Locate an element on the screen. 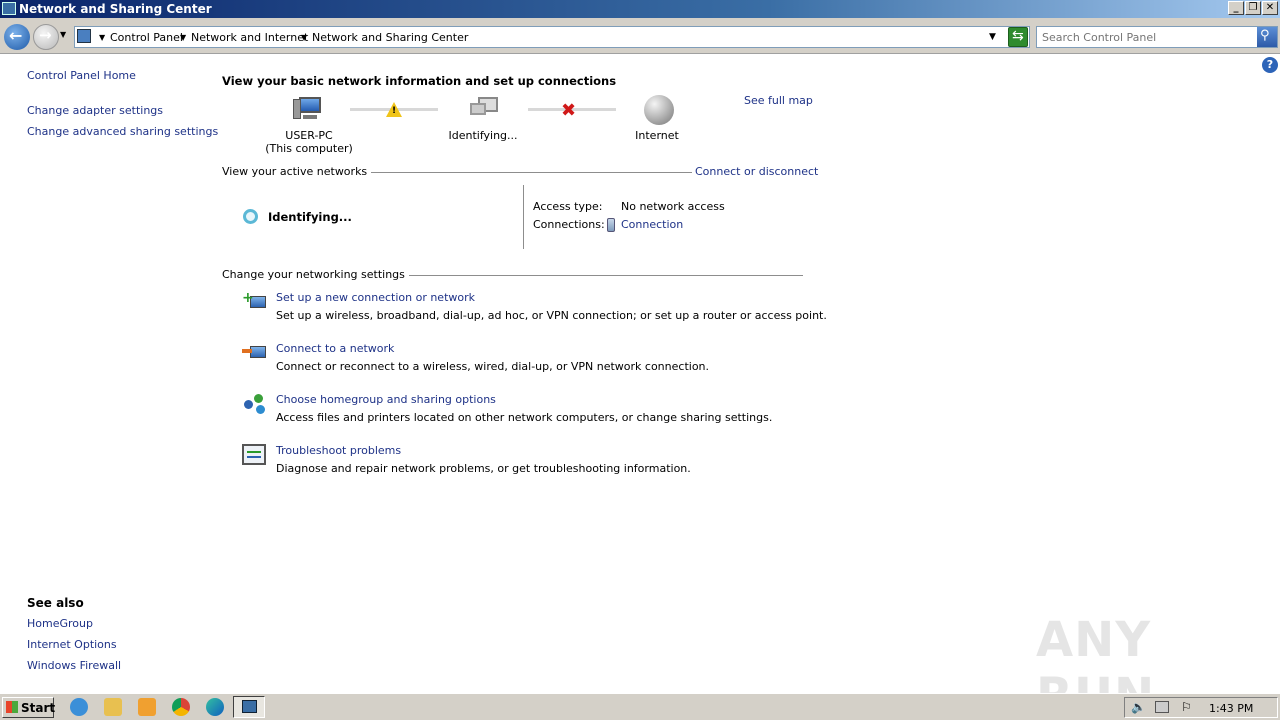  task-new-connection-link: Set up a new connection or network is located at coordinates (375, 297).